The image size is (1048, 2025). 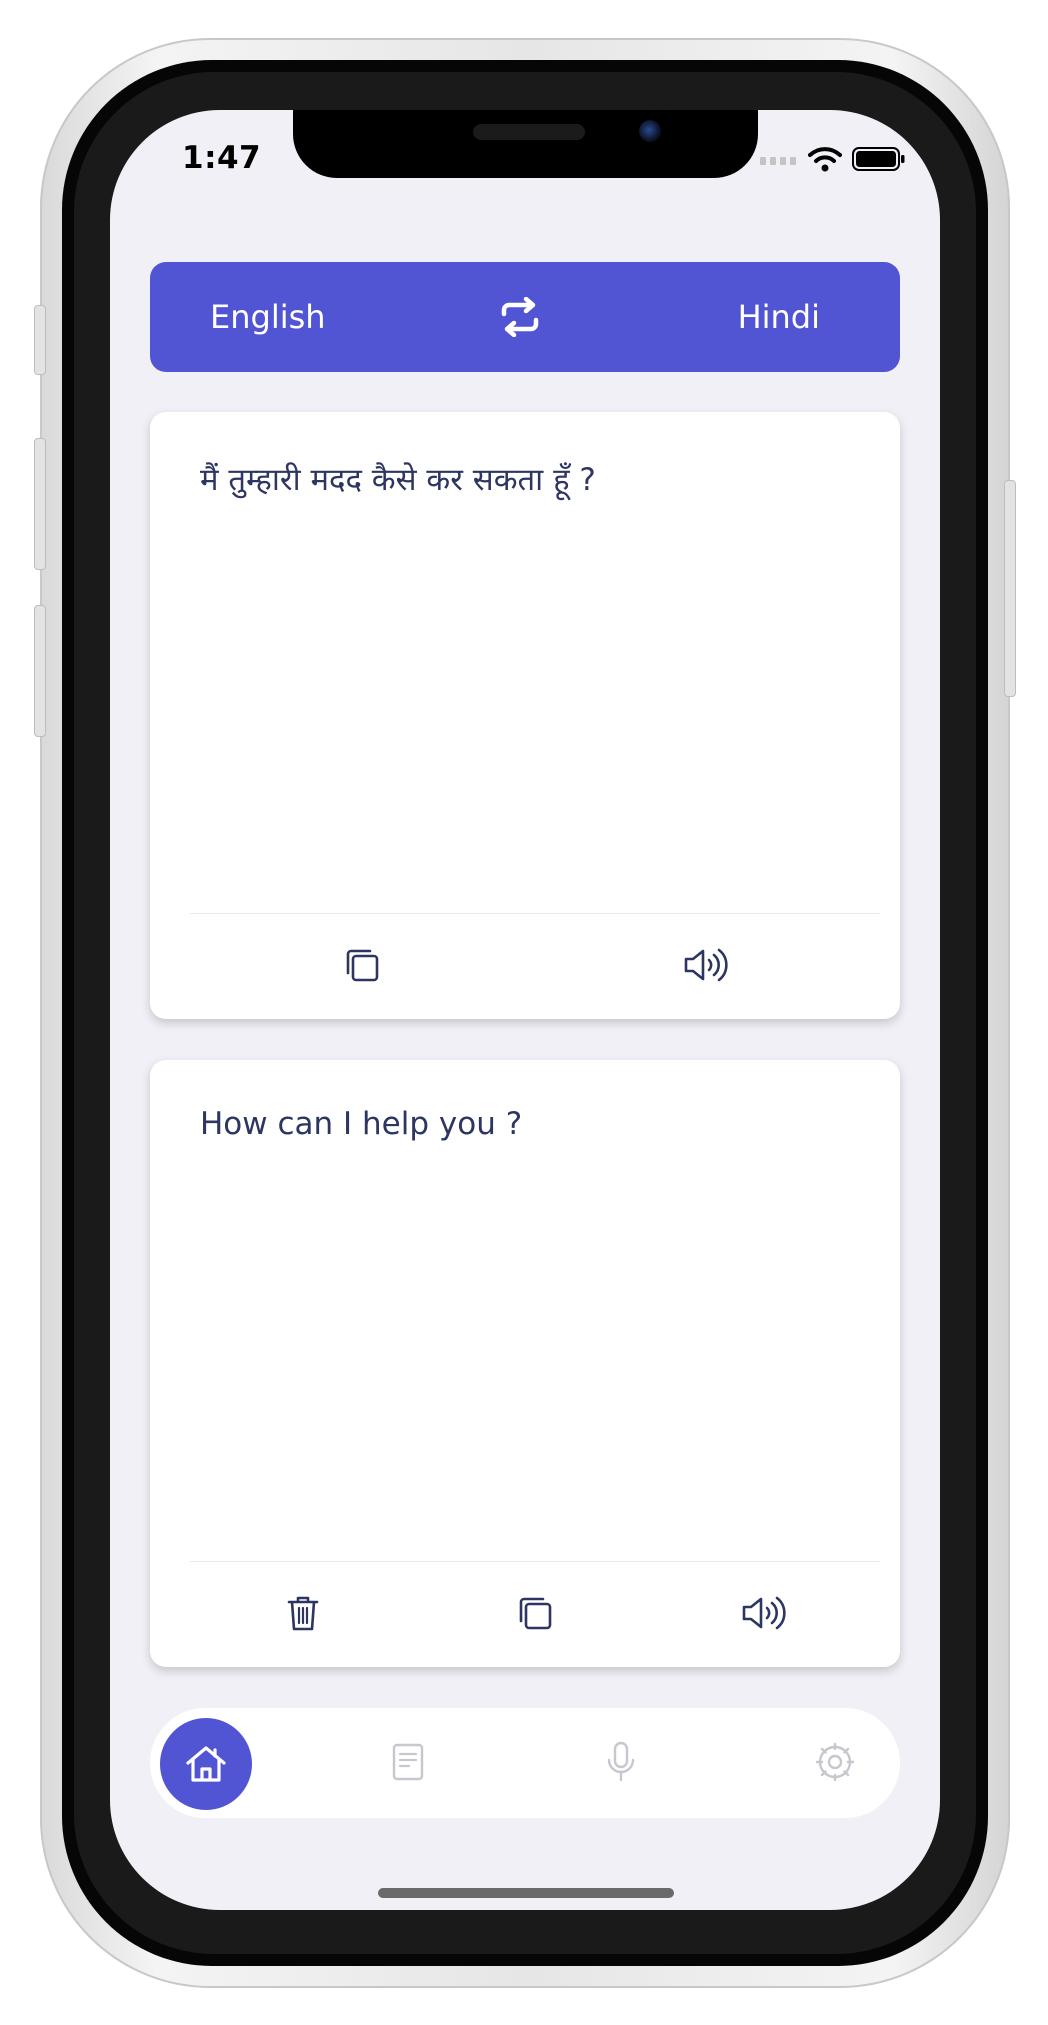 What do you see at coordinates (40, 671) in the screenshot?
I see `volume-down-button` at bounding box center [40, 671].